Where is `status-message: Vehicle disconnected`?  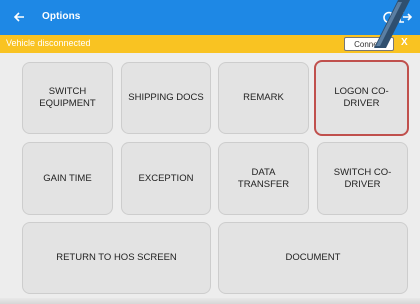 status-message: Vehicle disconnected is located at coordinates (48, 43).